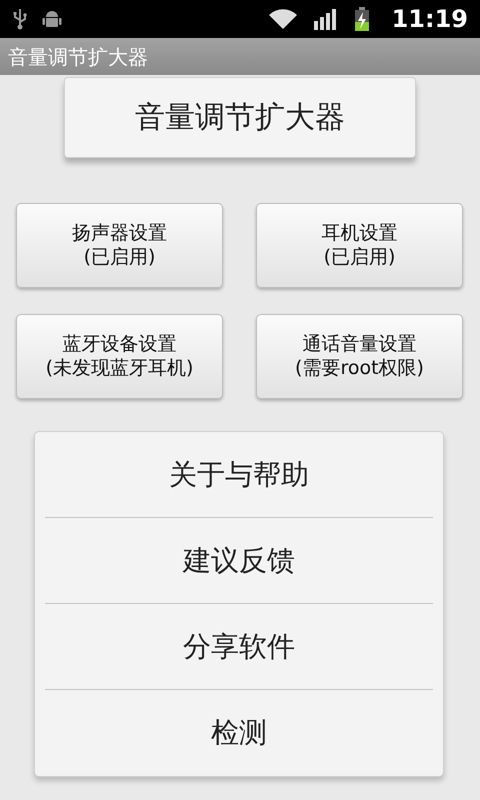 The height and width of the screenshot is (800, 480). Describe the element at coordinates (430, 19) in the screenshot. I see `clock-time: 11:19` at that location.